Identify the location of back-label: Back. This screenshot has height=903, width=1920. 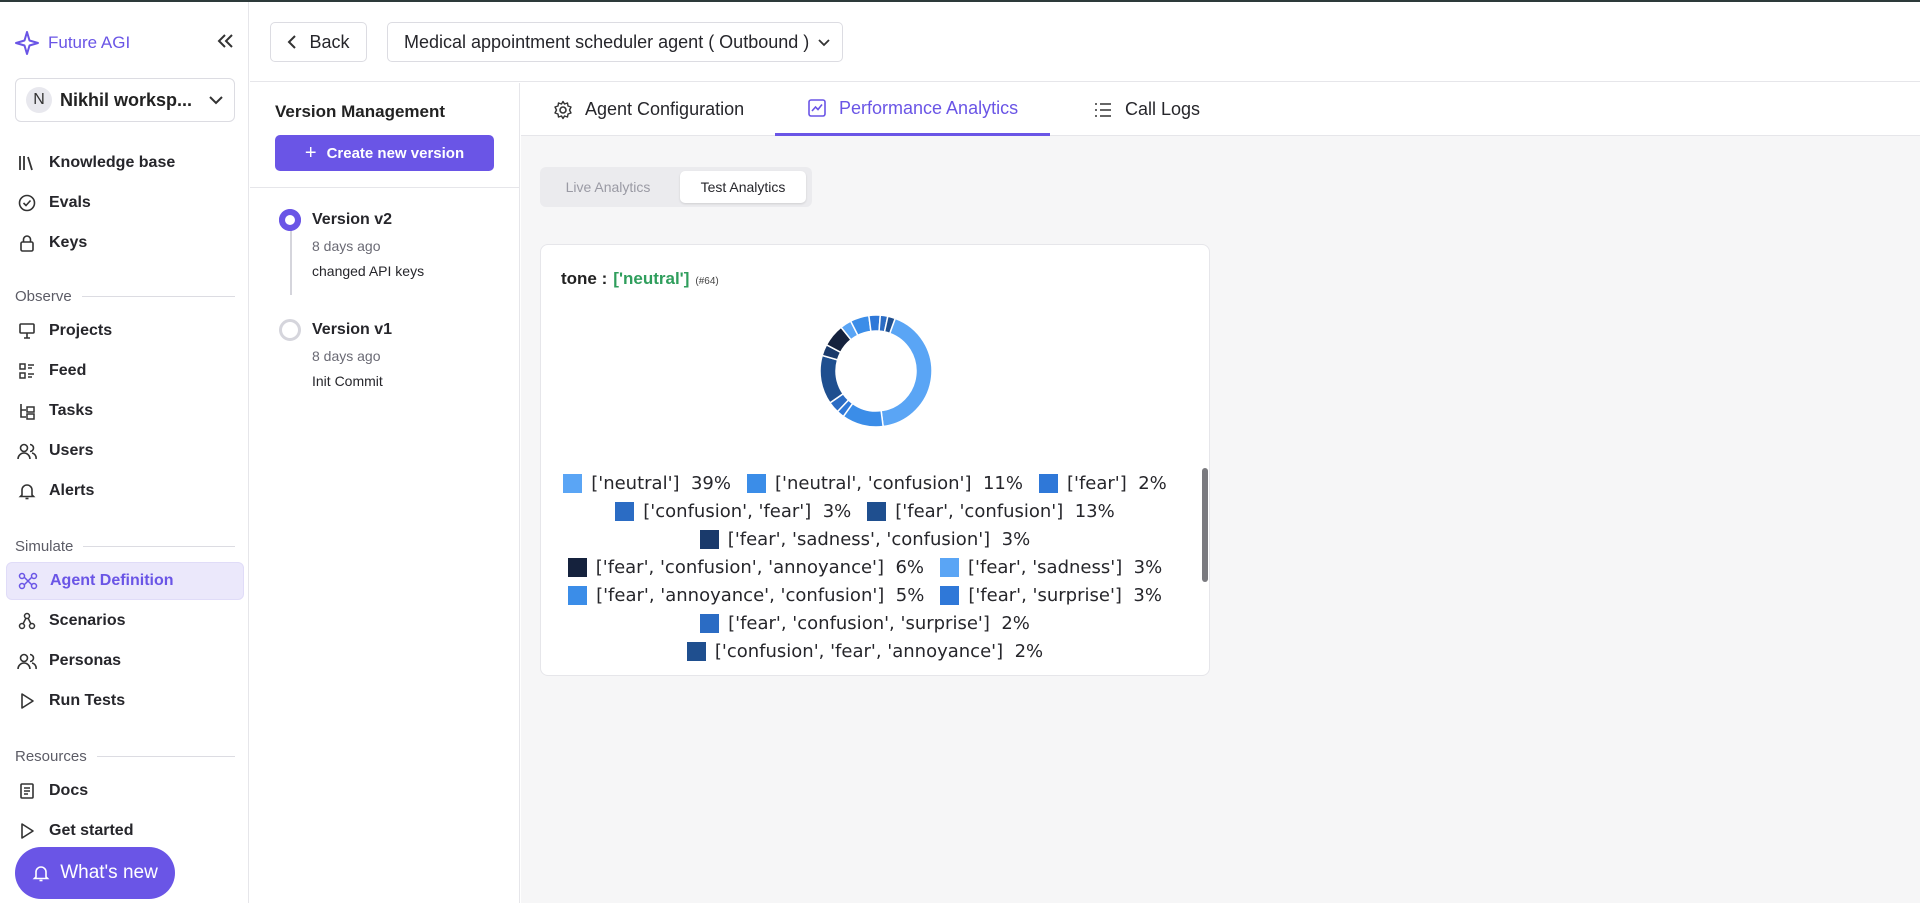
(329, 41).